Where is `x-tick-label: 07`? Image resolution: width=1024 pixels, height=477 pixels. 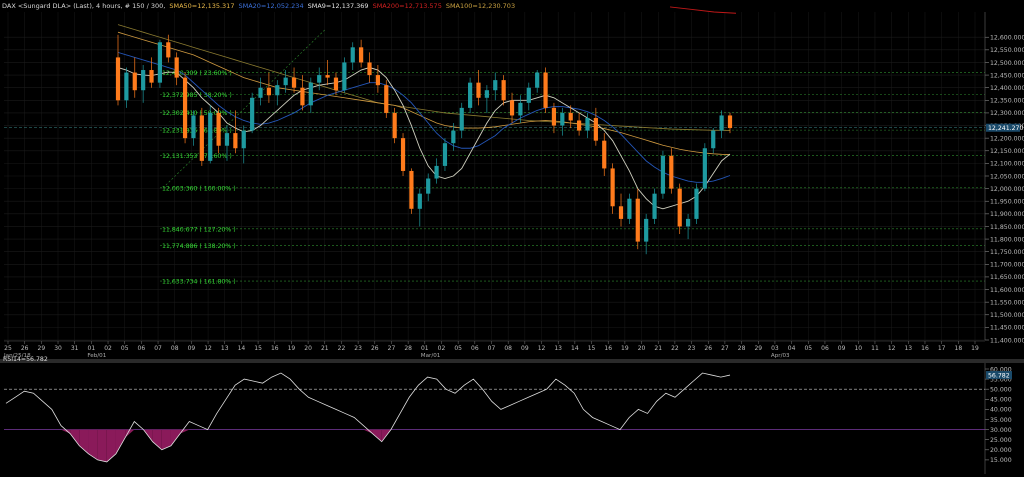 x-tick-label: 07 is located at coordinates (492, 348).